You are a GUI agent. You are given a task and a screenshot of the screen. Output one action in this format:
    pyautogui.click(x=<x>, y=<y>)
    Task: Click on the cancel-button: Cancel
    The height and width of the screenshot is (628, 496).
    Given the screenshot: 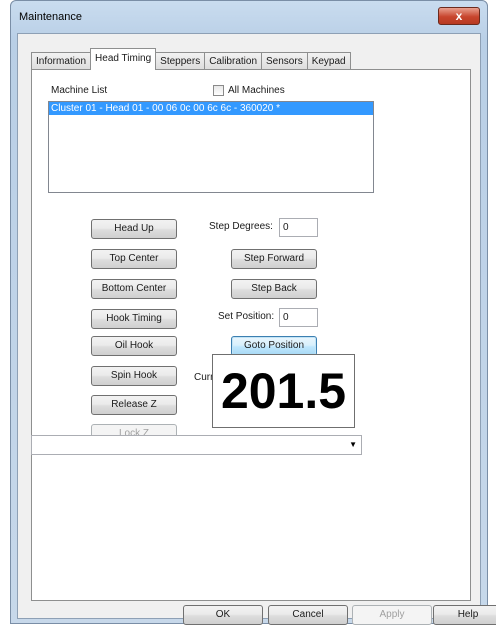 What is the action you would take?
    pyautogui.click(x=308, y=615)
    